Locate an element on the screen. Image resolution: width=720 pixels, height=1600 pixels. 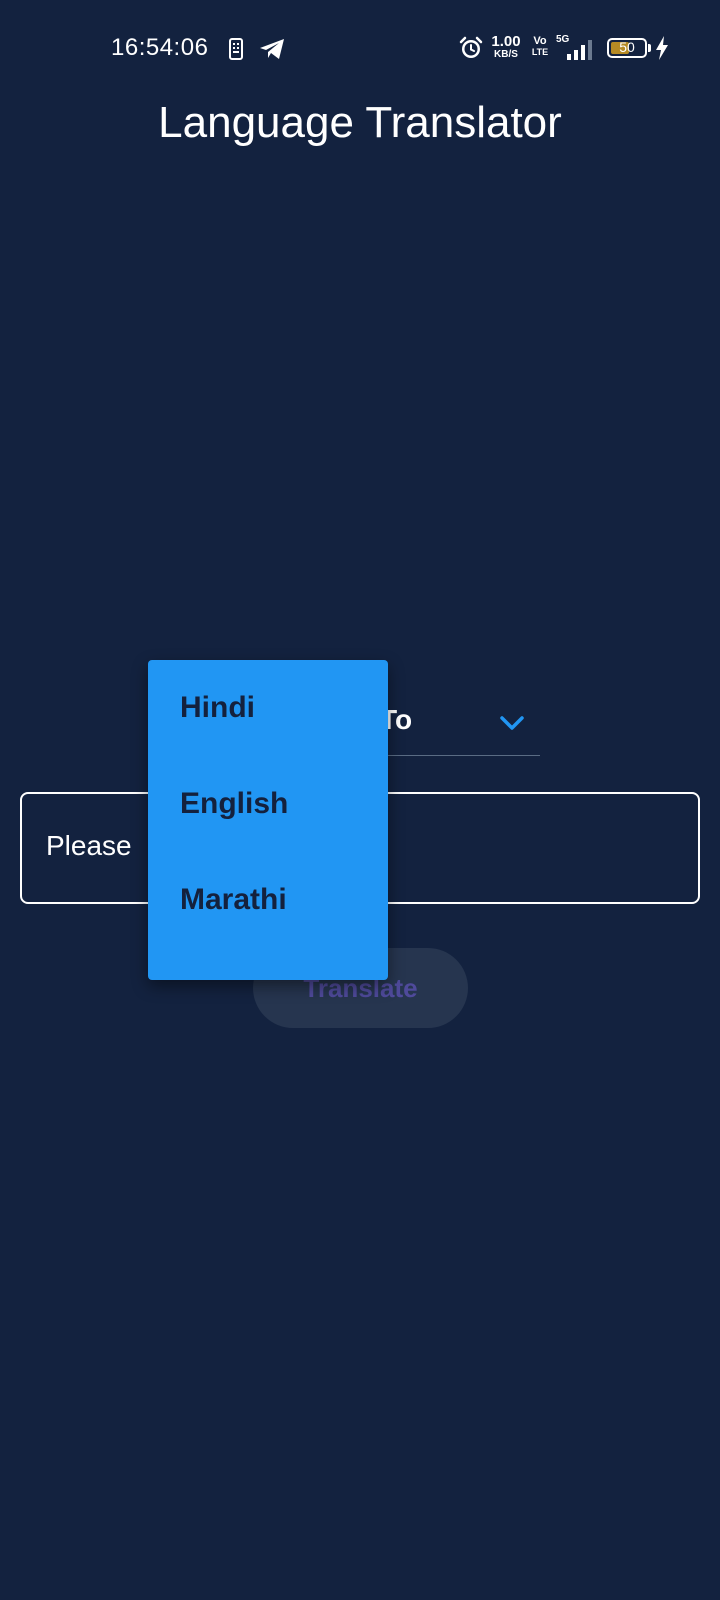
battery-icon: 50 is located at coordinates (627, 48).